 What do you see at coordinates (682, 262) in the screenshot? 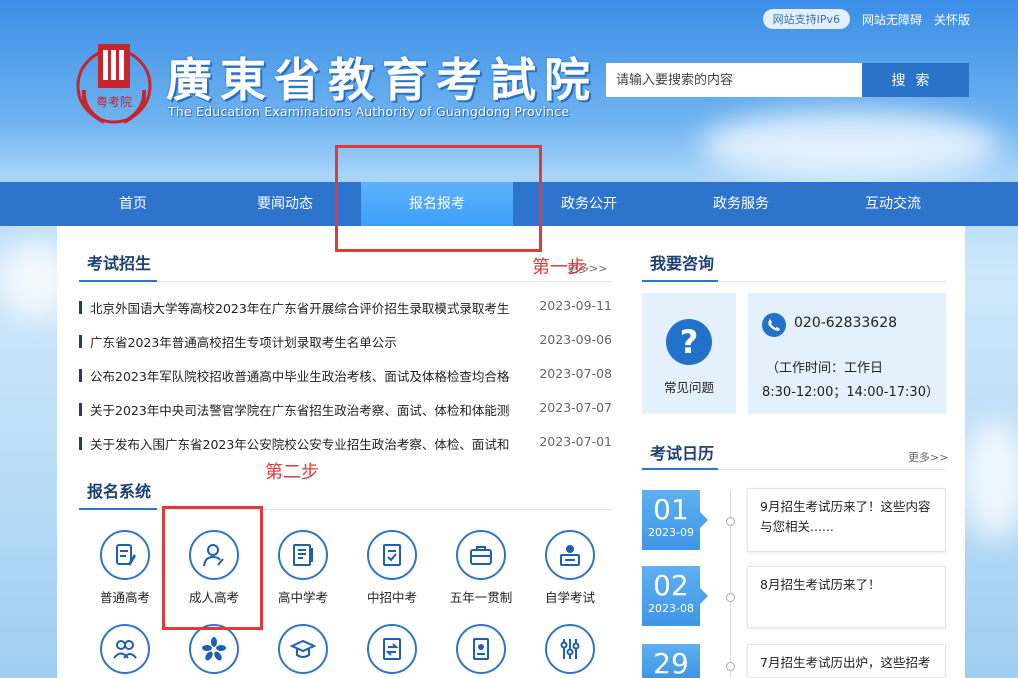
I see `consult-title: 我要咨询` at bounding box center [682, 262].